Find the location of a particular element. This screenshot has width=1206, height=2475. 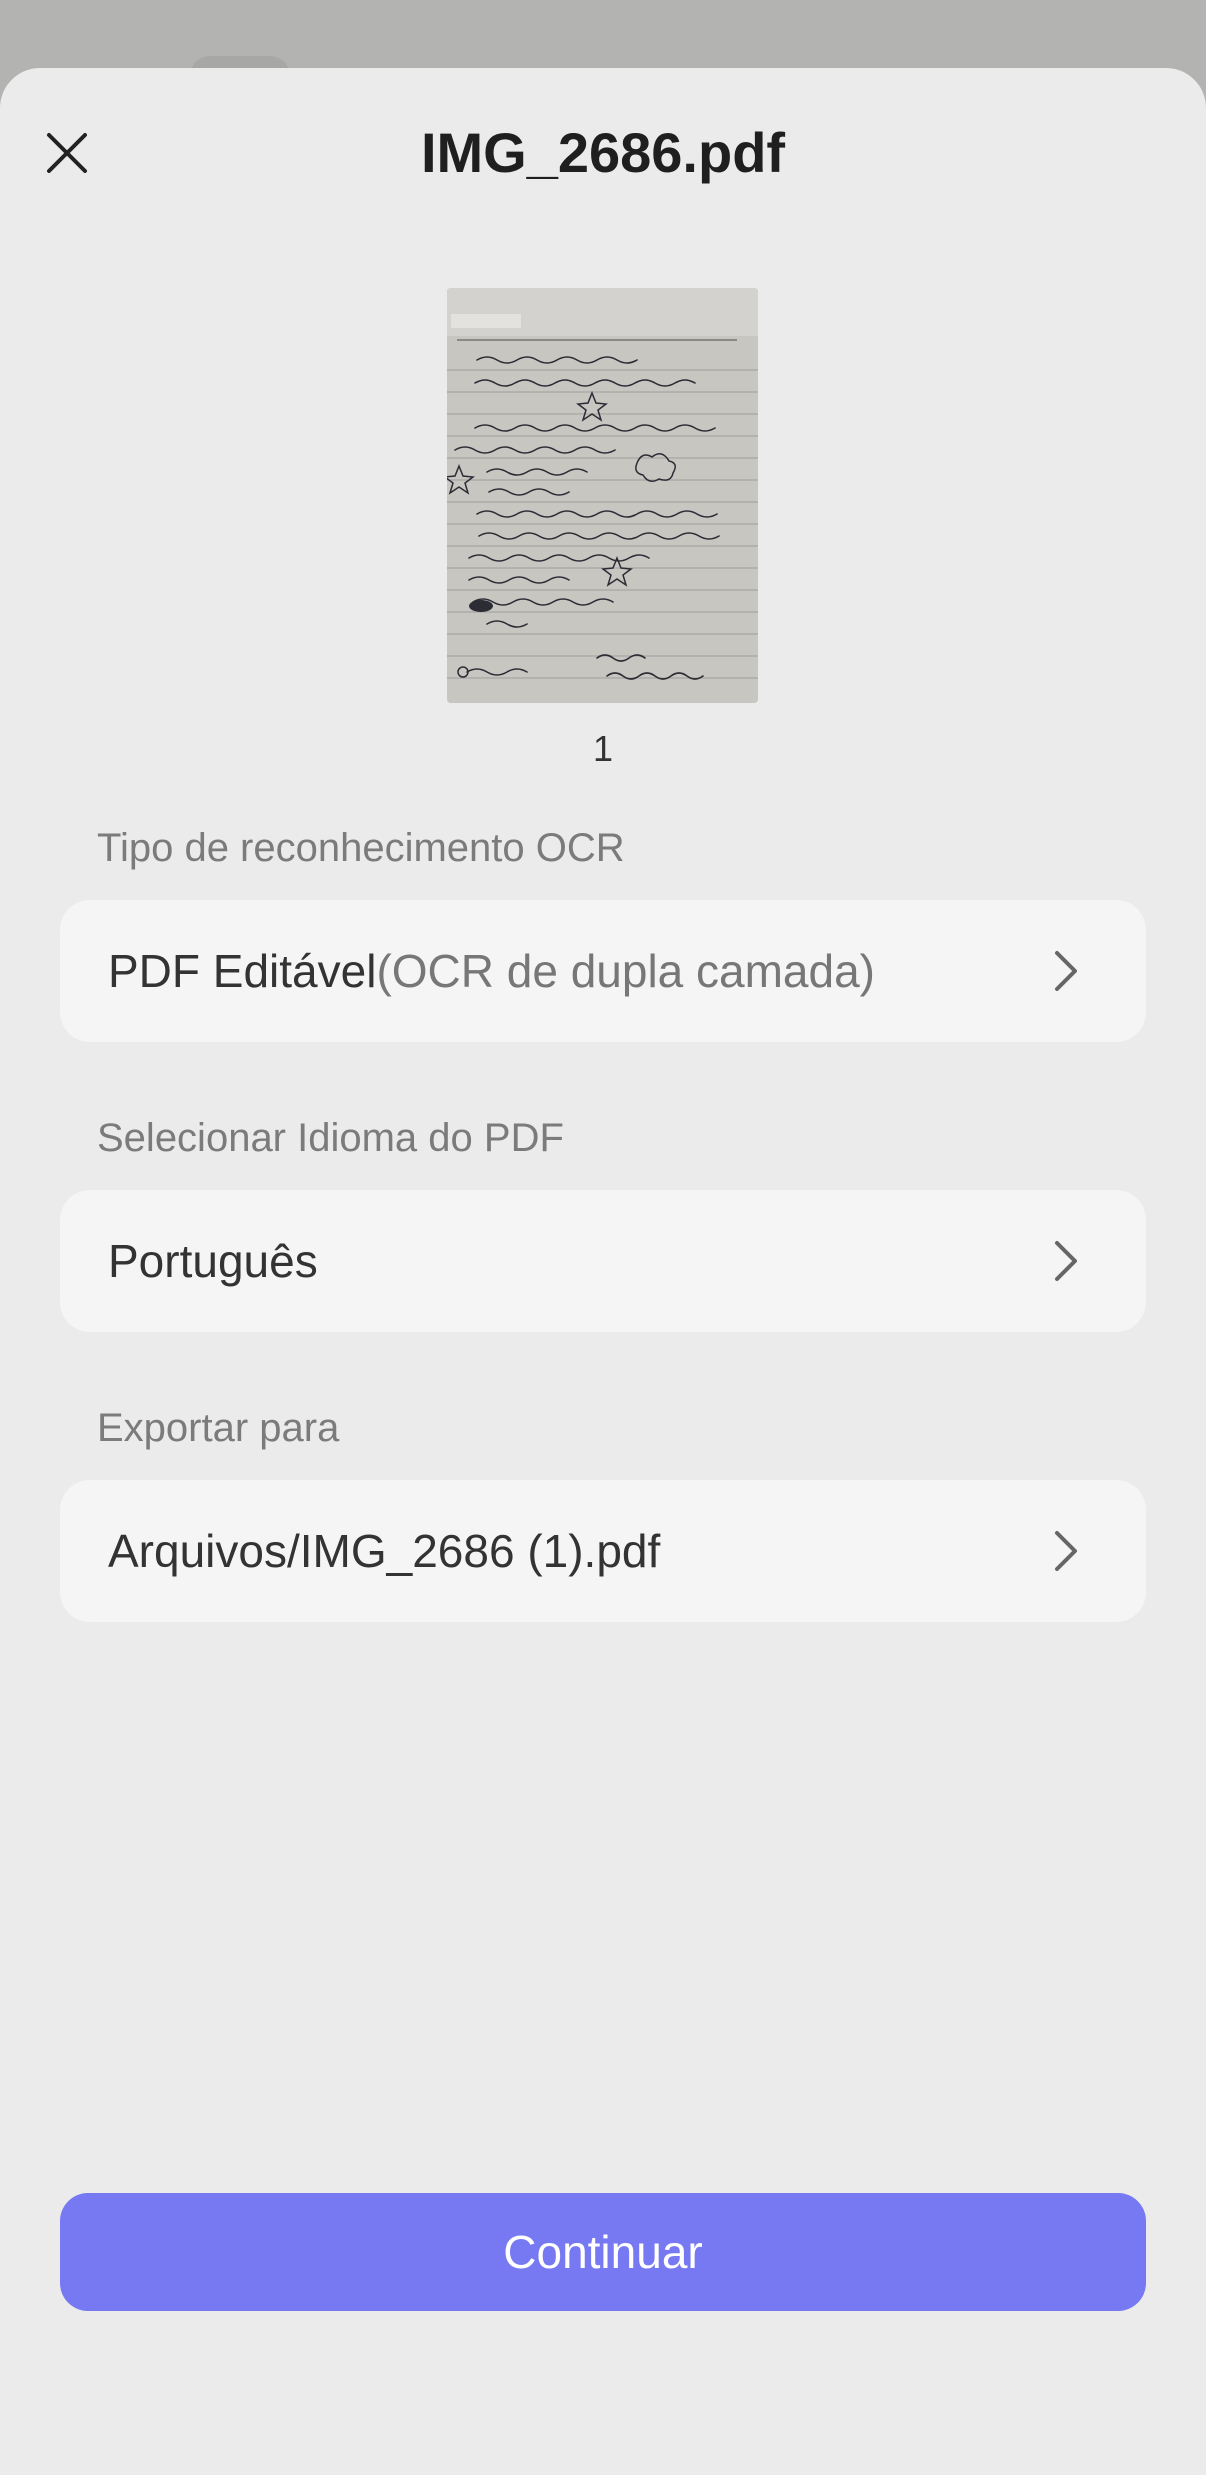

export-label: Exportar para is located at coordinates (218, 1428).